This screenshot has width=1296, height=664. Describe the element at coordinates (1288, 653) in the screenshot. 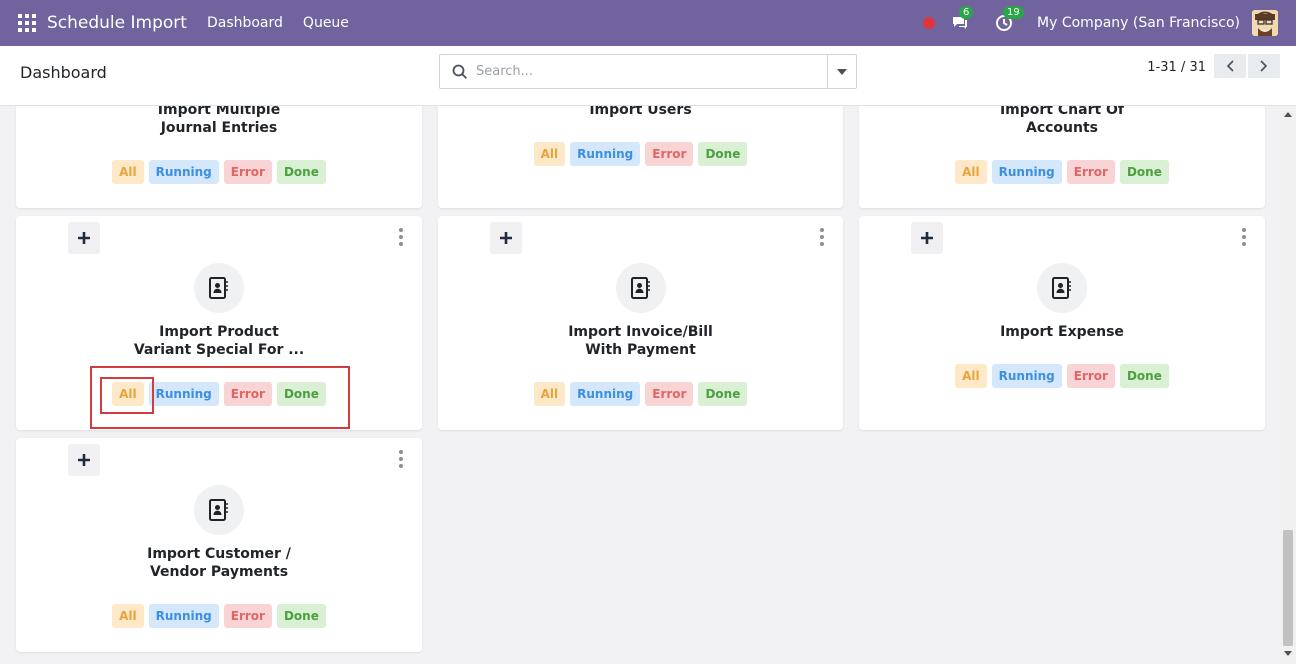

I see `scroll-down-arrow-icon` at that location.